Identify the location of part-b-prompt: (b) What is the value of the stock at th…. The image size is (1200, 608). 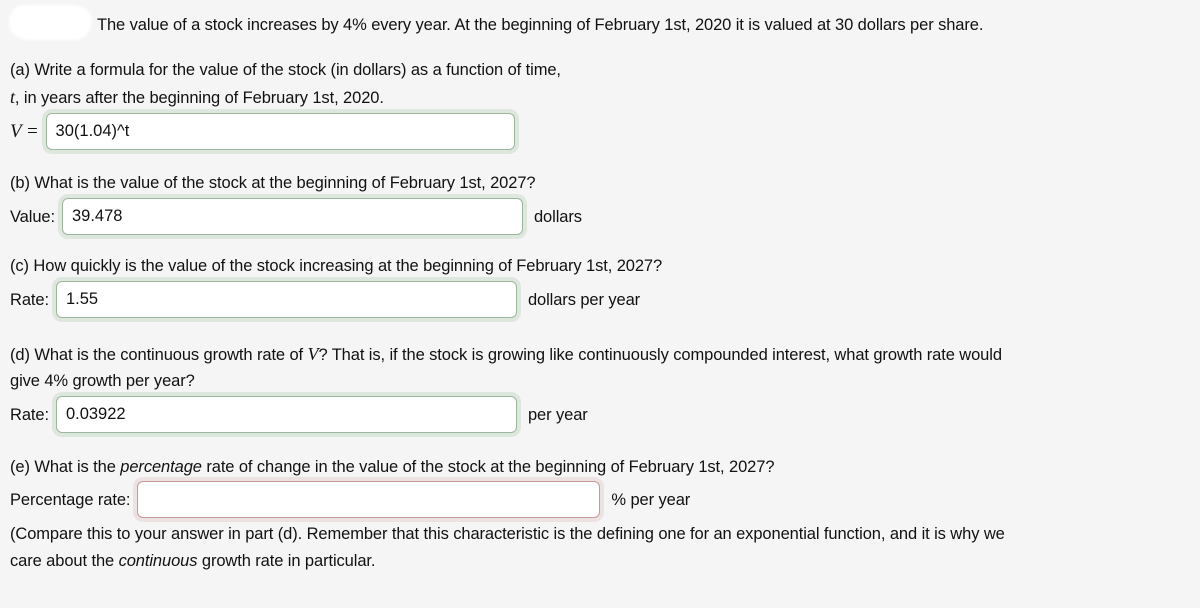
(273, 183).